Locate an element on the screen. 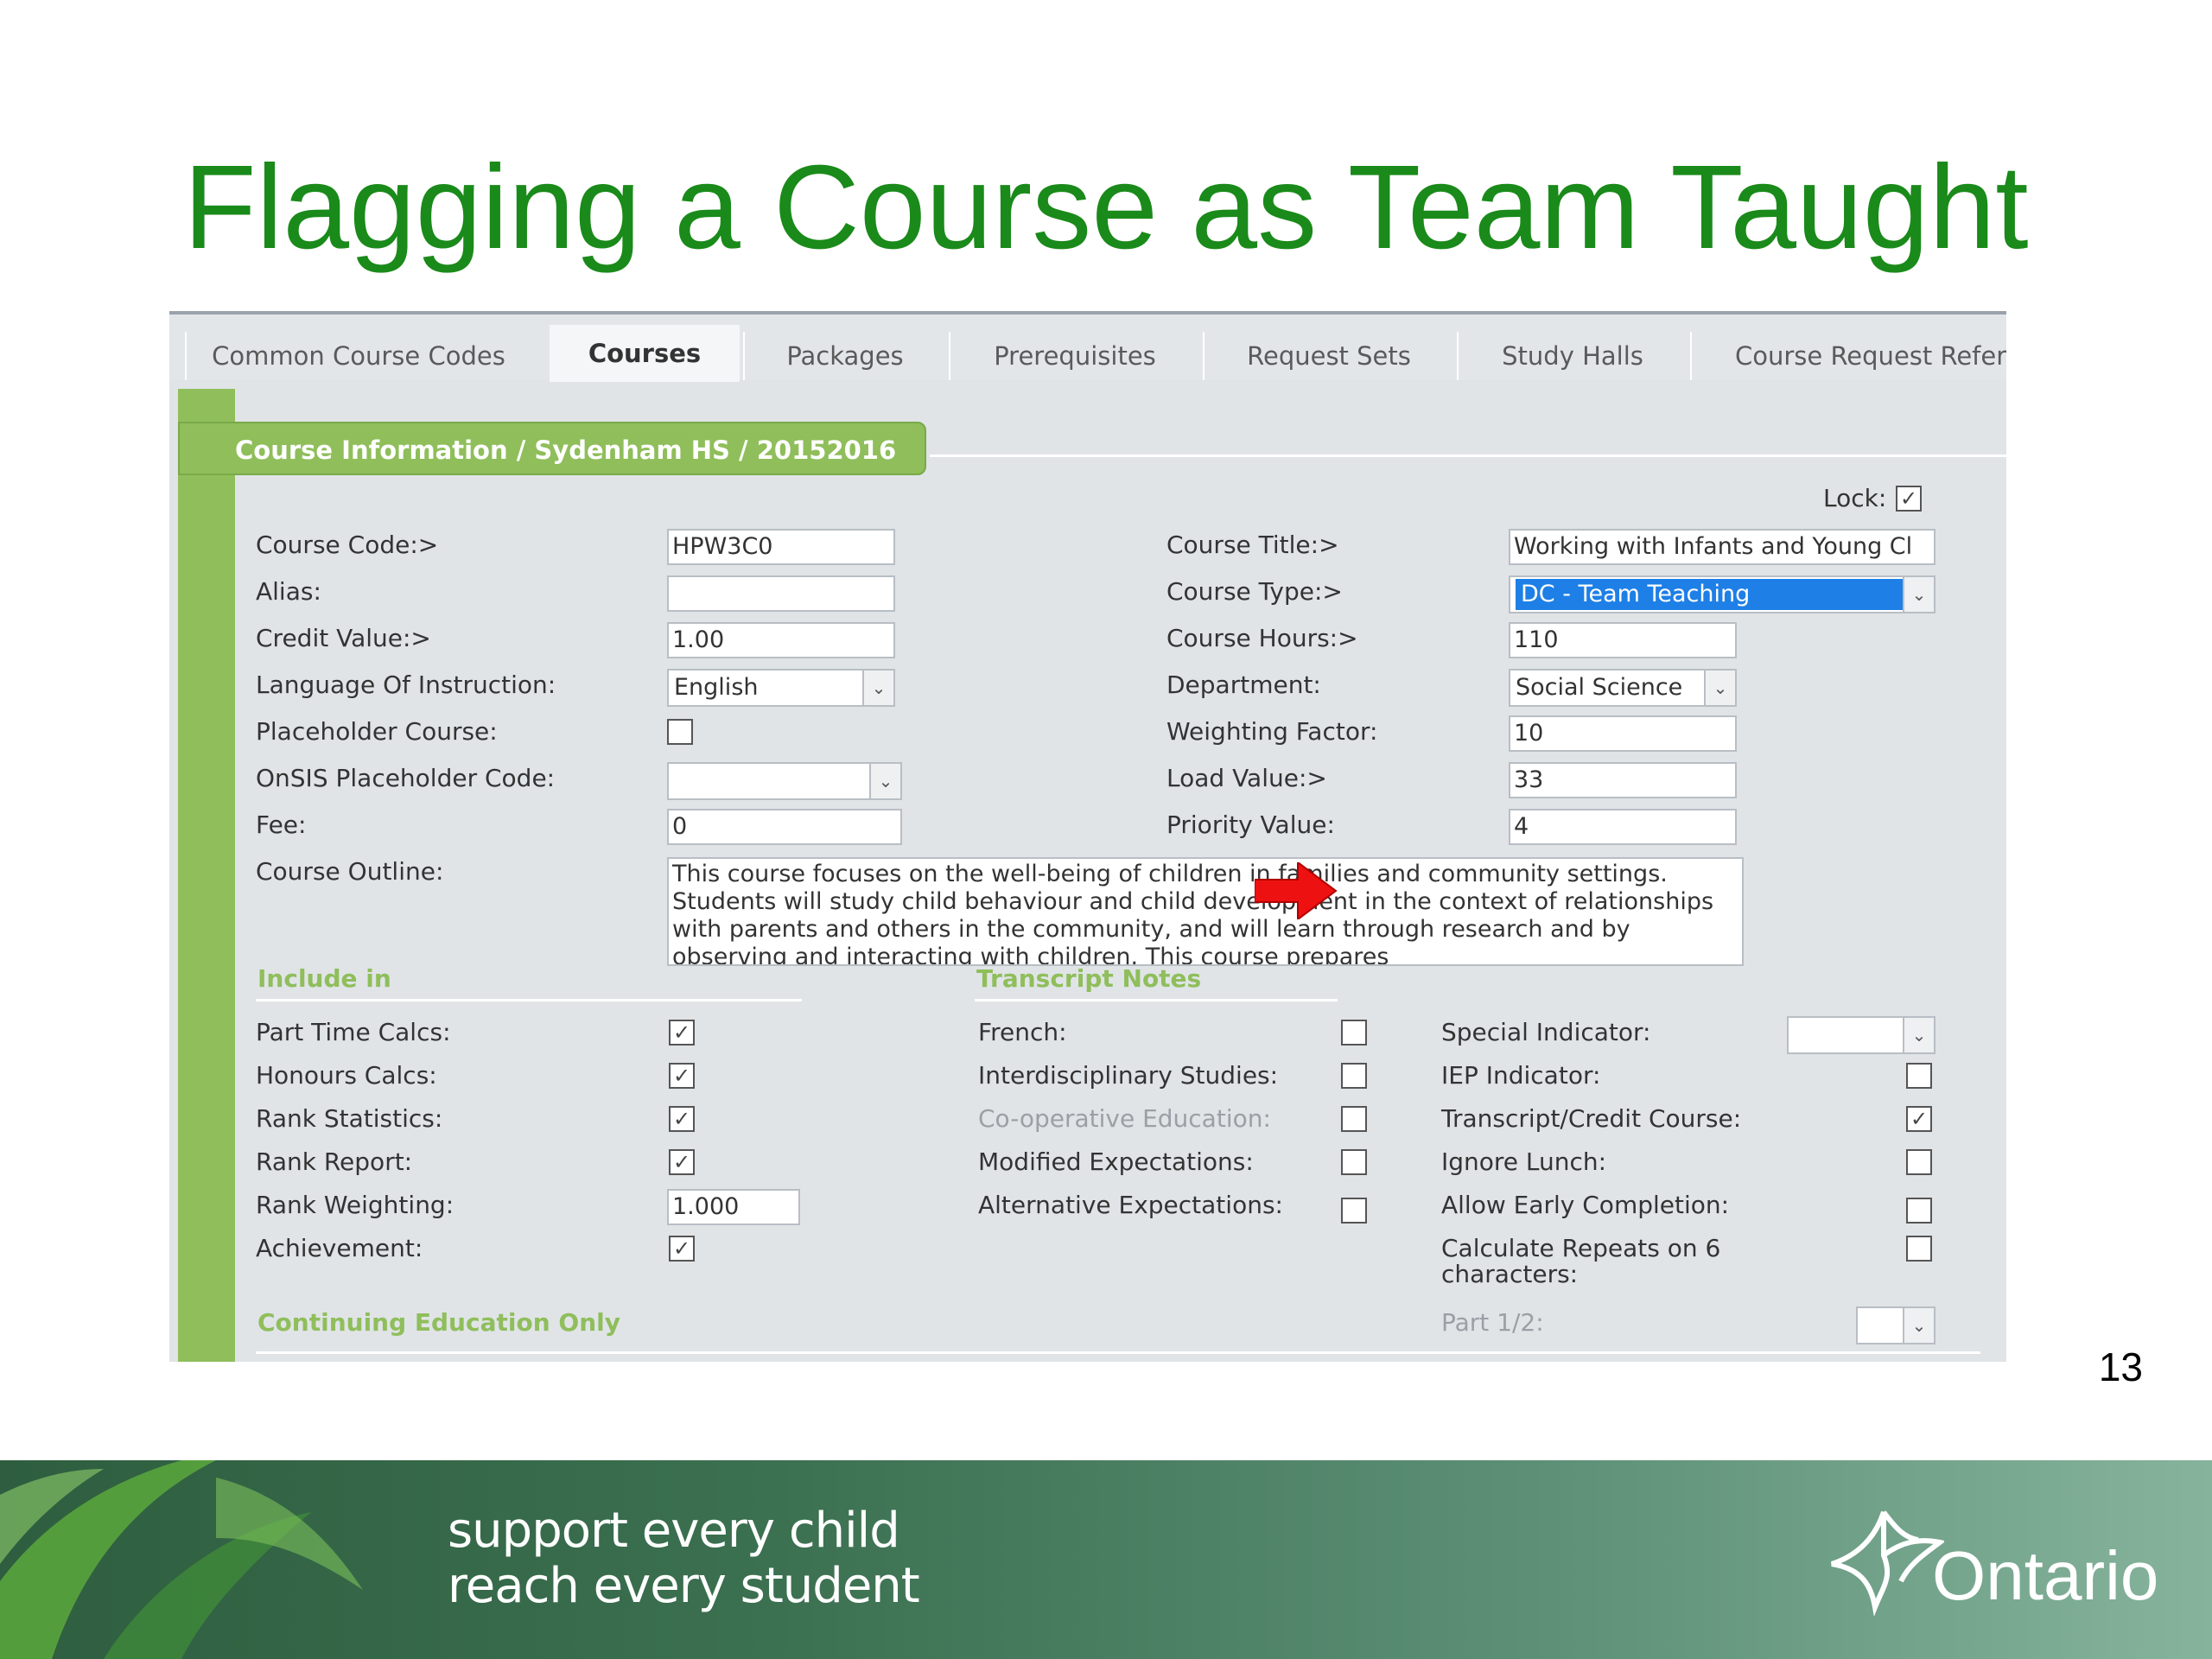 The width and height of the screenshot is (2212, 1659). slide-title: Flagging a Course as Team Taught is located at coordinates (1106, 207).